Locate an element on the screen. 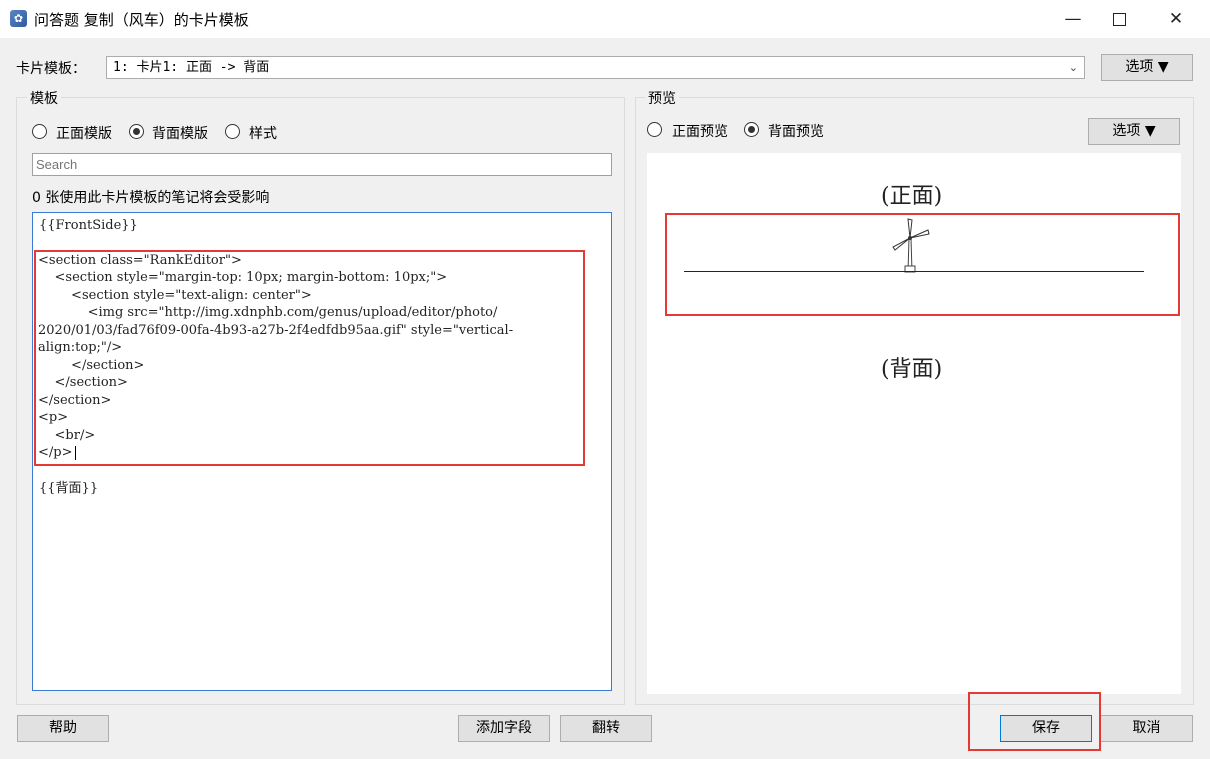  add-field-button: 添加字段 is located at coordinates (504, 728).